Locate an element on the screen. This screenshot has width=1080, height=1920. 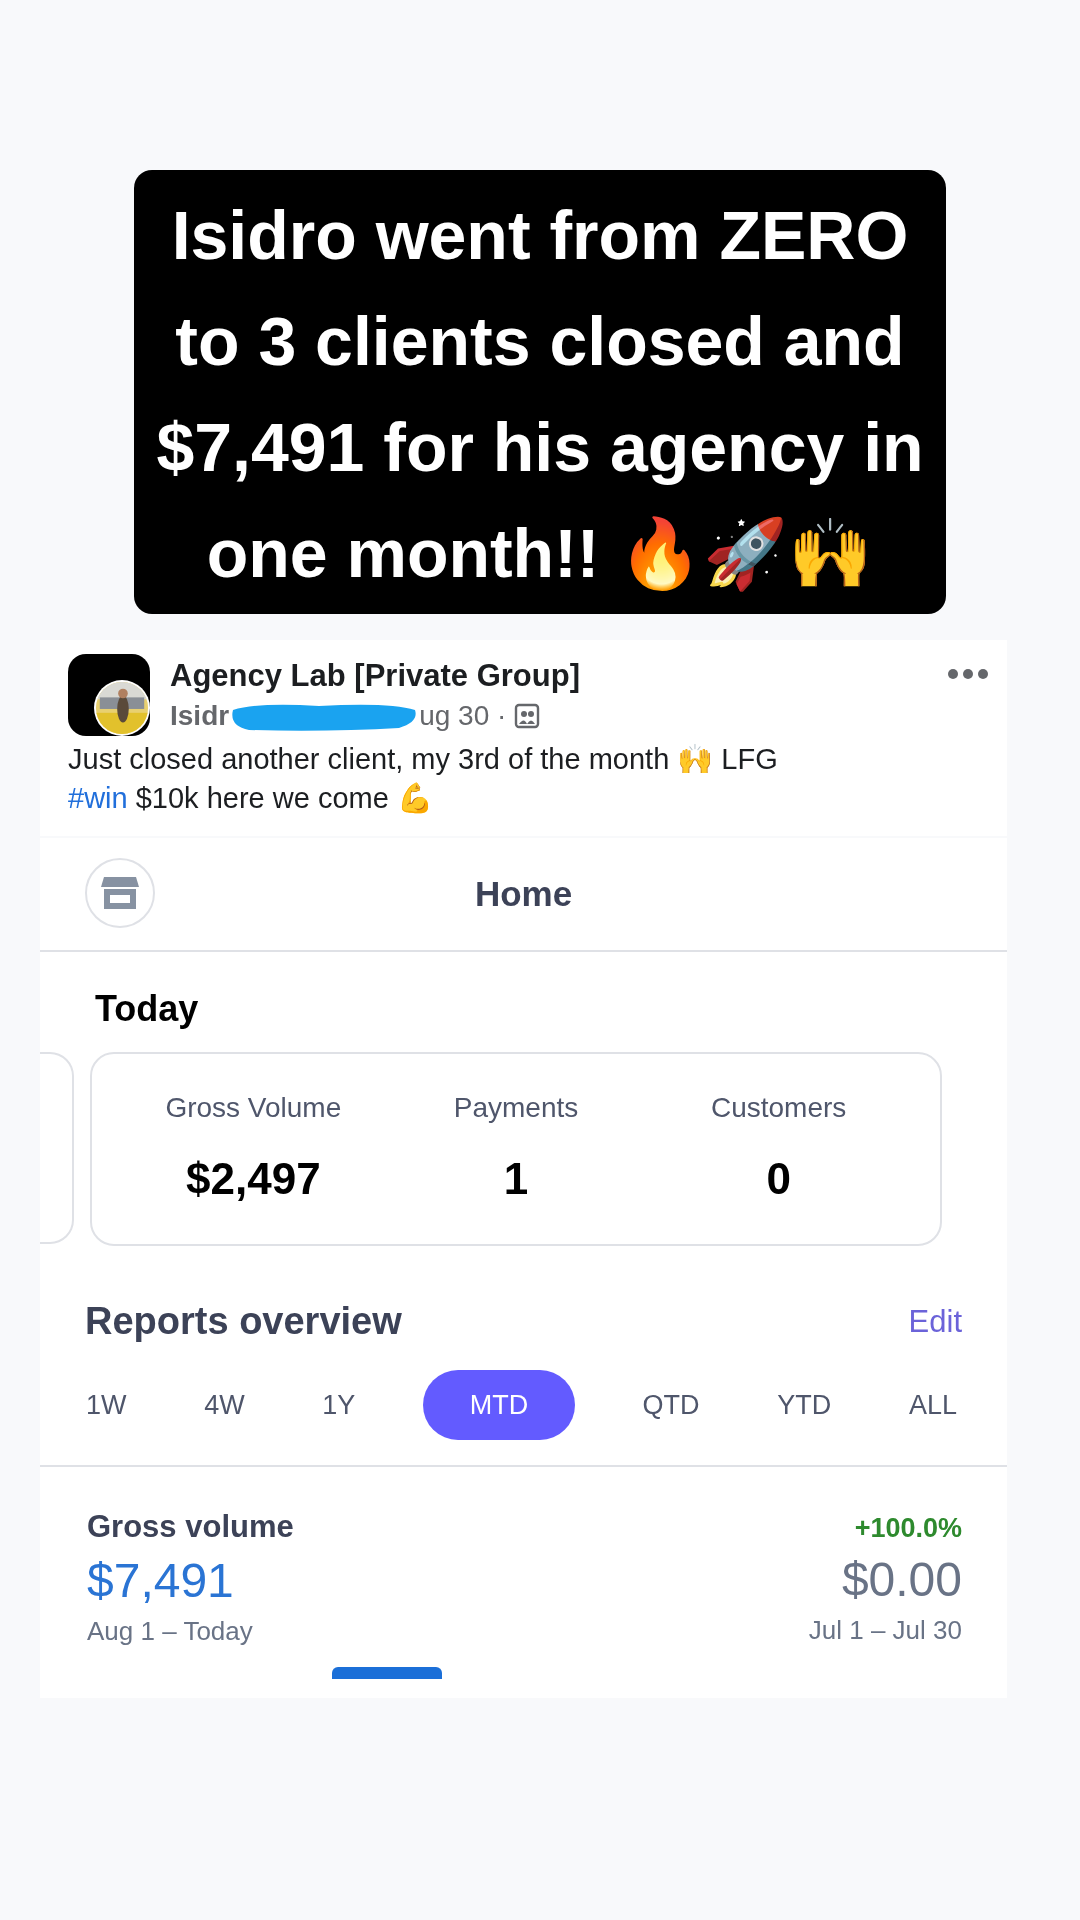
period-tab: YTD is located at coordinates (804, 1405).